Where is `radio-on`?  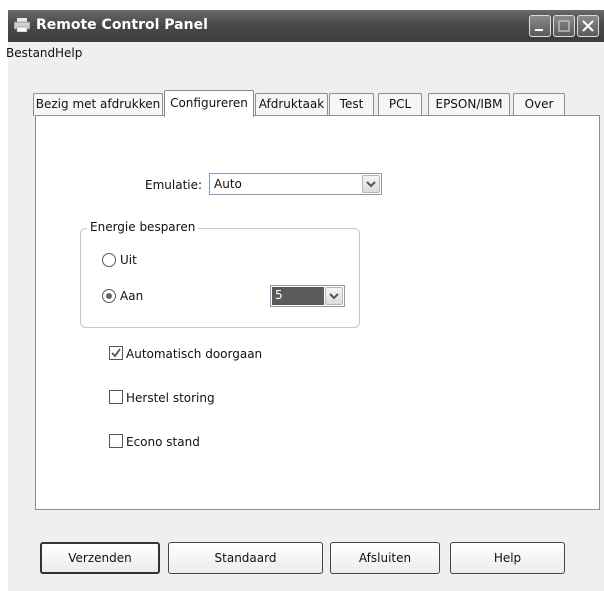
radio-on is located at coordinates (109, 296).